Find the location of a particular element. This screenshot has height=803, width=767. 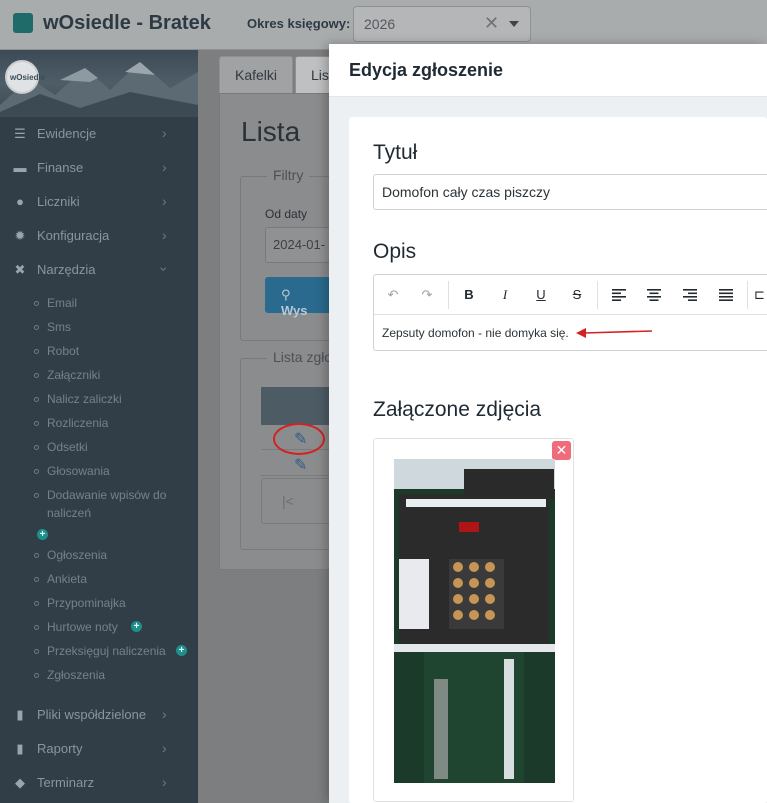

nav-konfiguracja: ✹ Konfiguracja › is located at coordinates (99, 236).